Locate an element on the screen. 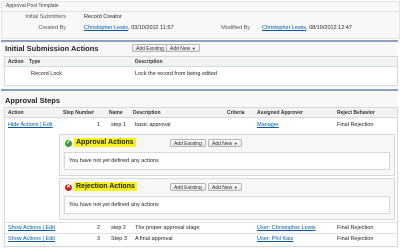  modified-by-date: , 08/10/2012 12:47 is located at coordinates (329, 28).